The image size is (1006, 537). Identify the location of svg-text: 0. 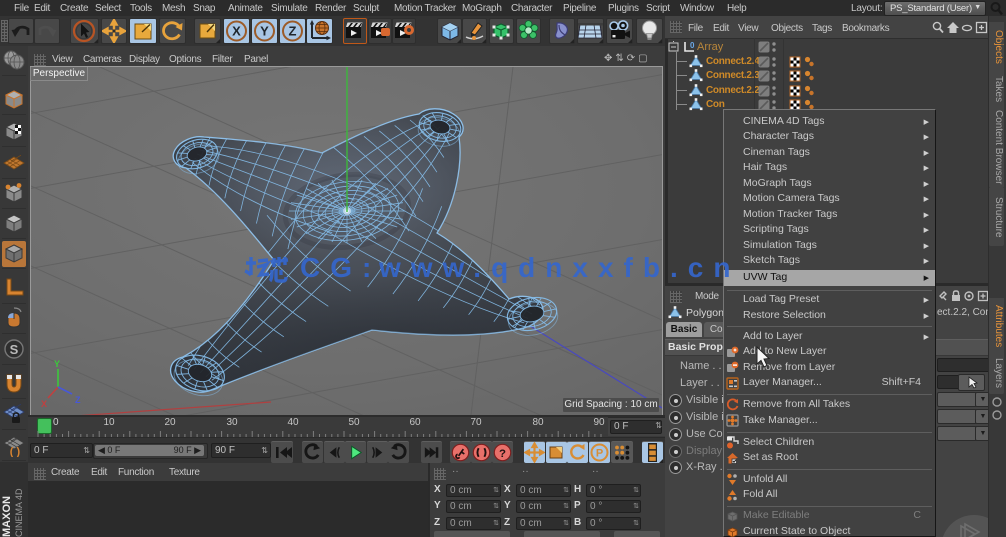
(692, 45).